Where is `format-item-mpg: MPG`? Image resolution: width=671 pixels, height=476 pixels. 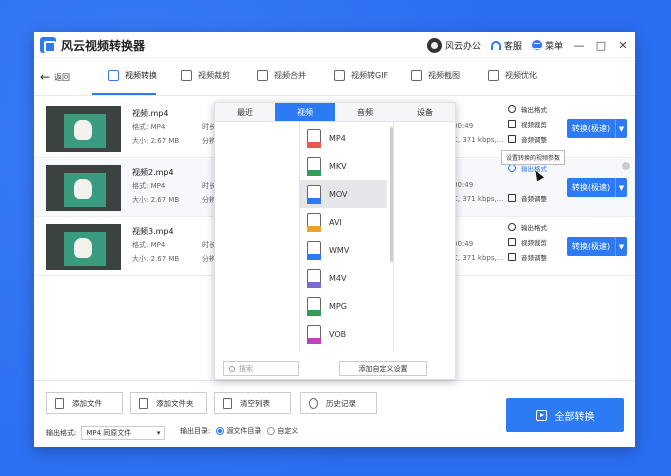 format-item-mpg: MPG is located at coordinates (343, 306).